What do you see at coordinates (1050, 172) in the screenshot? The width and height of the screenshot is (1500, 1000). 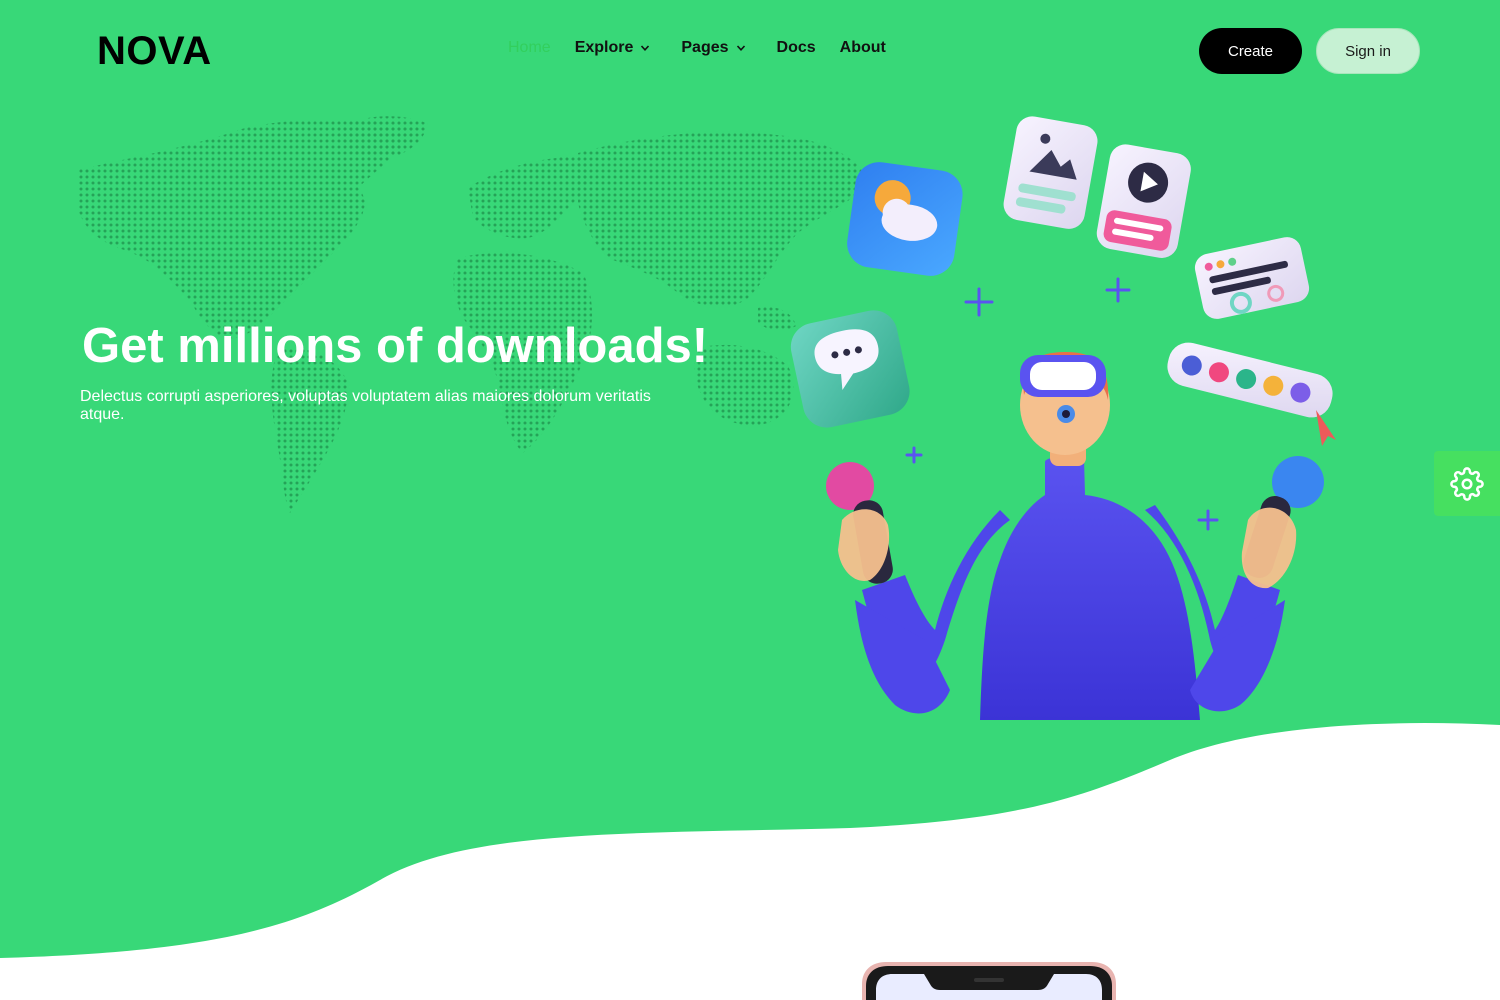 I see `image-card-icon` at bounding box center [1050, 172].